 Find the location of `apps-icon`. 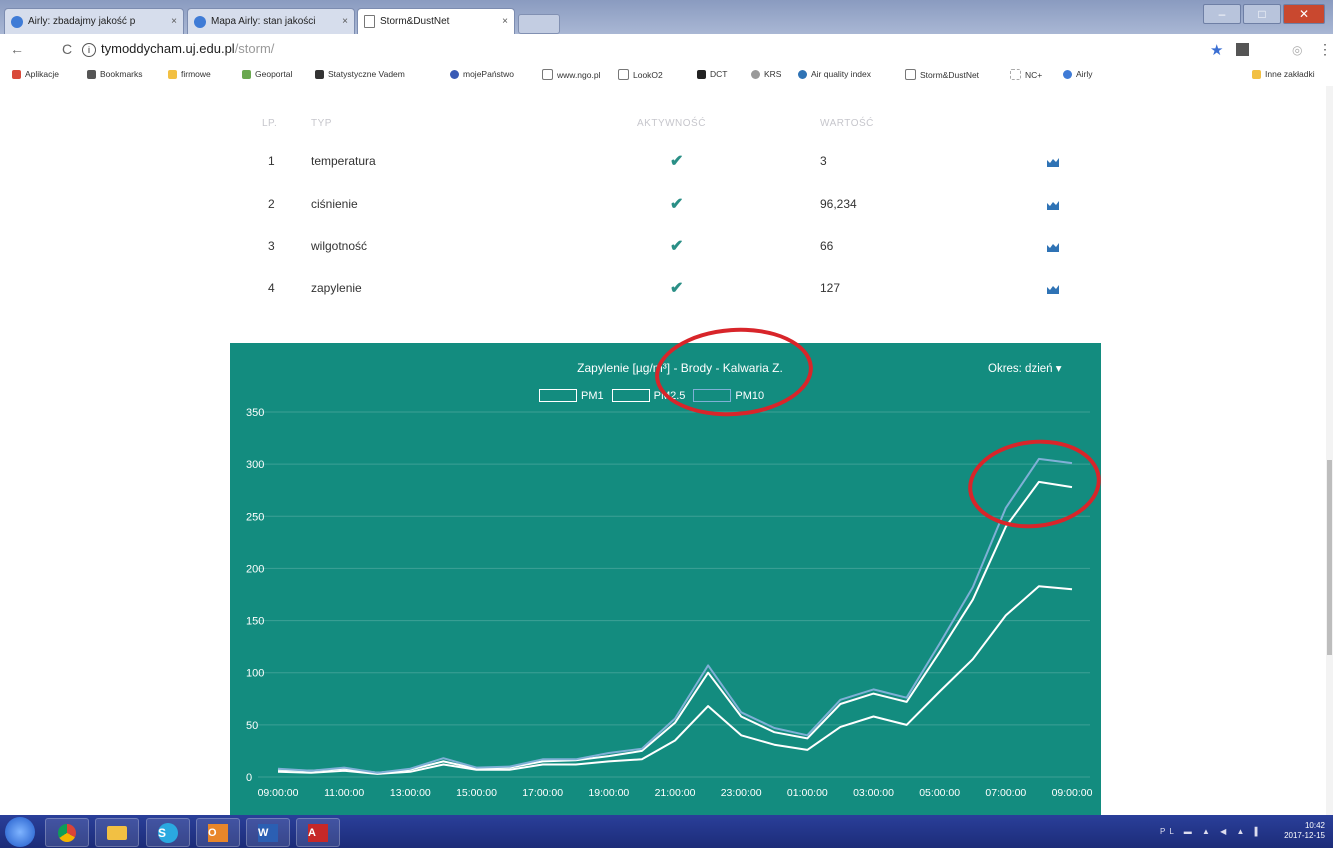

apps-icon is located at coordinates (16, 74).